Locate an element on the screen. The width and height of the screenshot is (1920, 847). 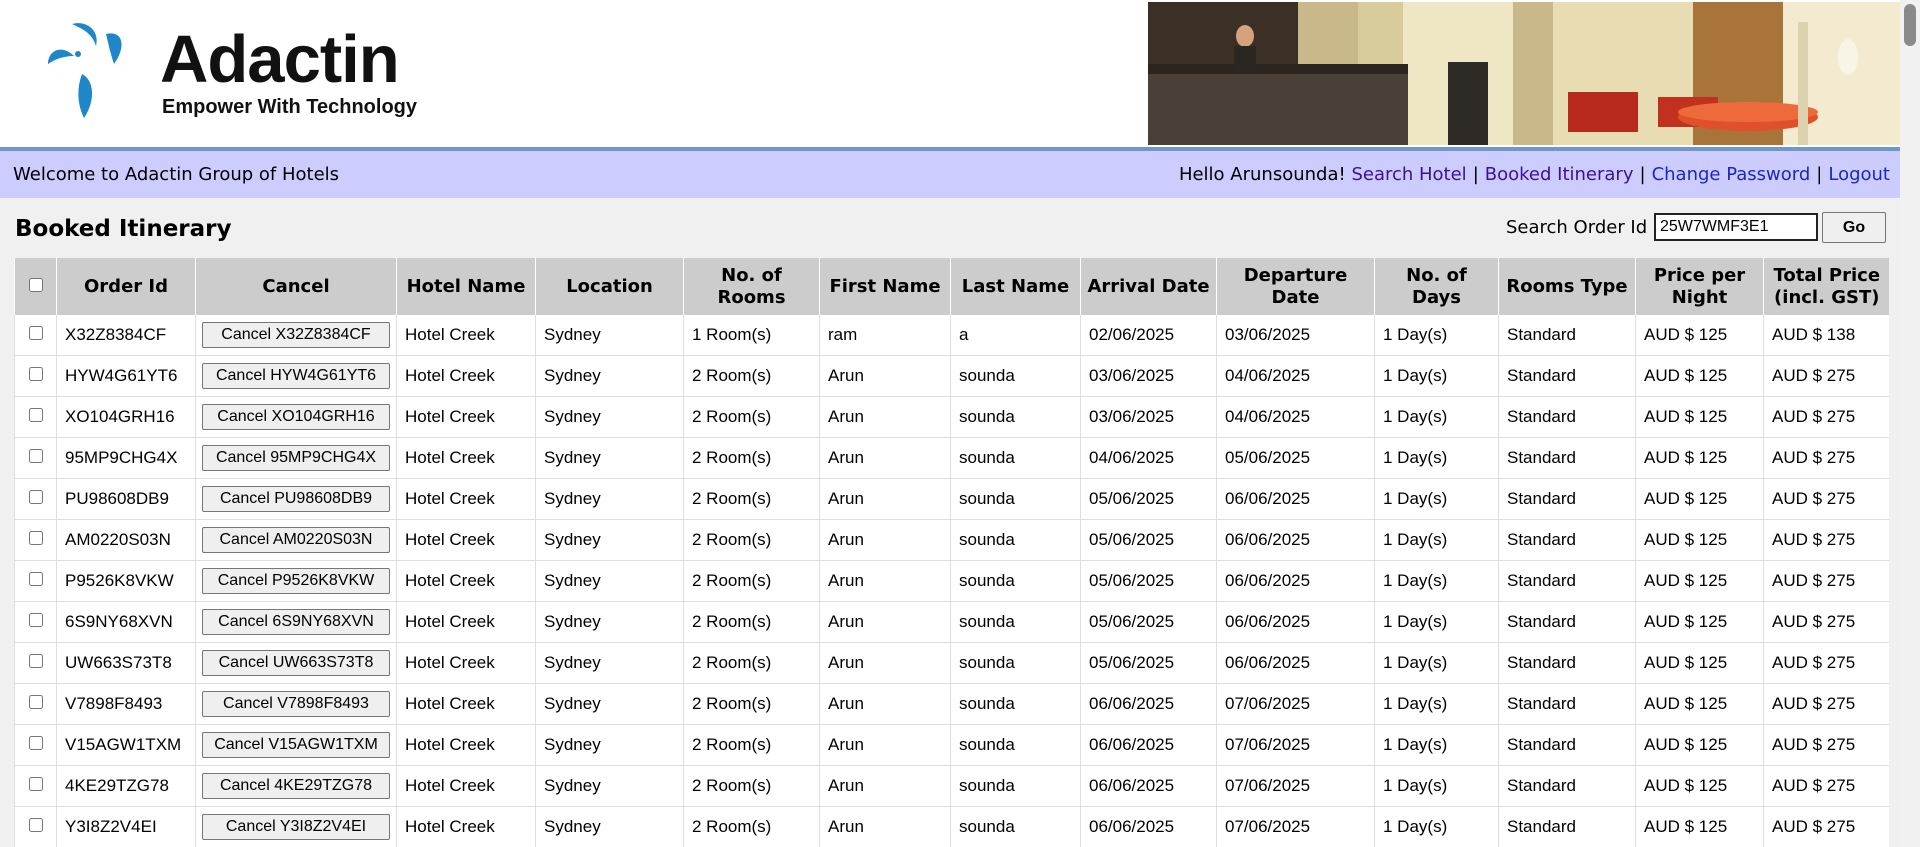
order-id-cell: 95MP9CHG4X is located at coordinates (126, 458).